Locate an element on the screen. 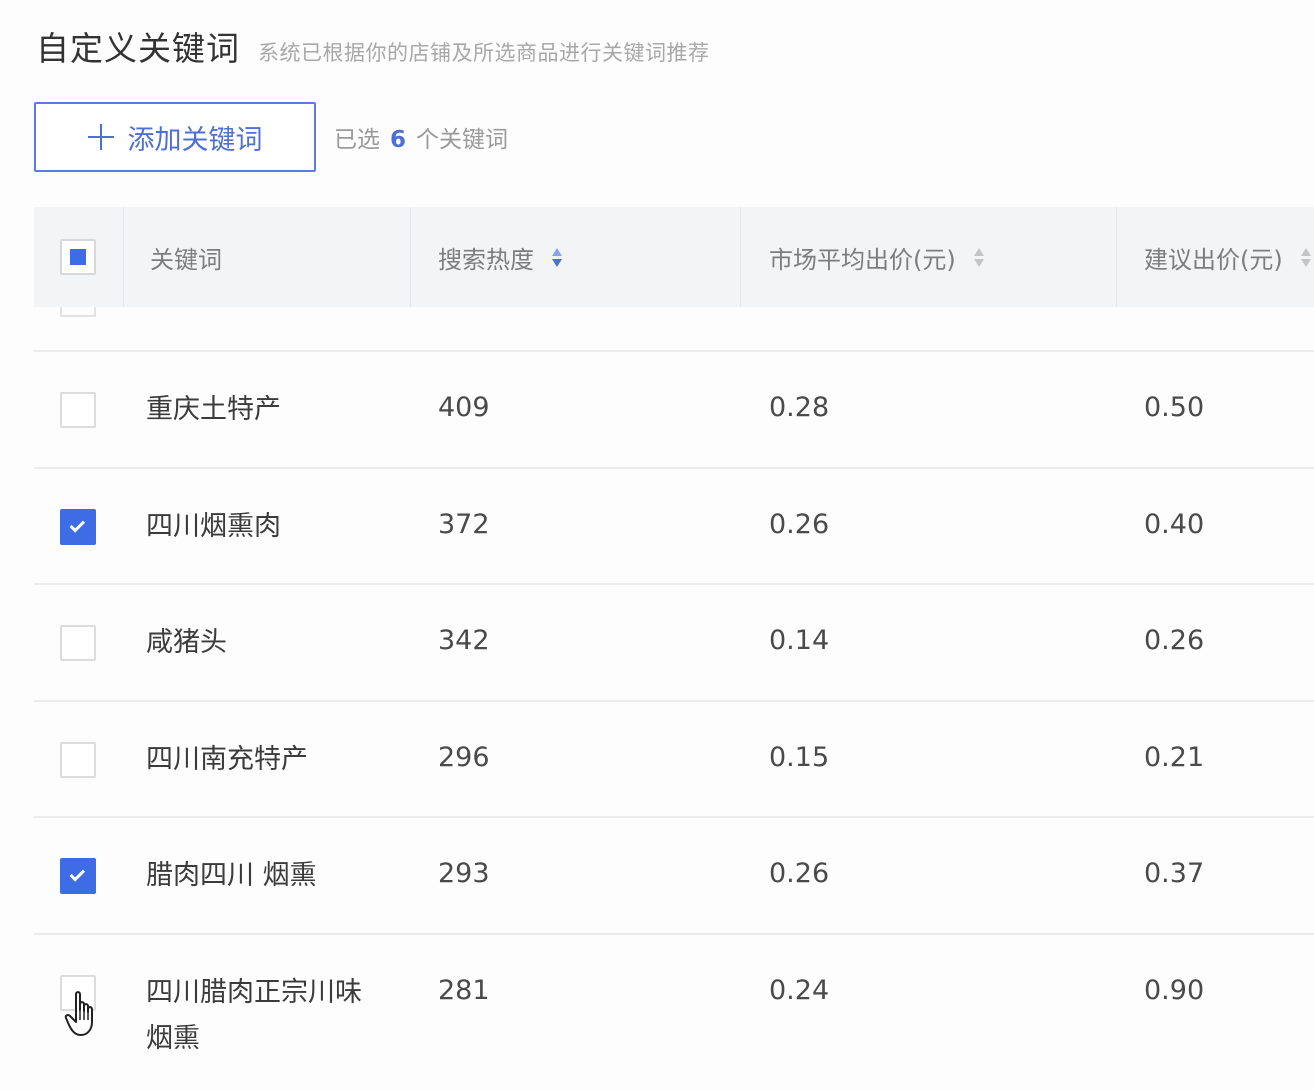  table-row: 咸猪头 342 0.14 0.26 is located at coordinates (674, 643).